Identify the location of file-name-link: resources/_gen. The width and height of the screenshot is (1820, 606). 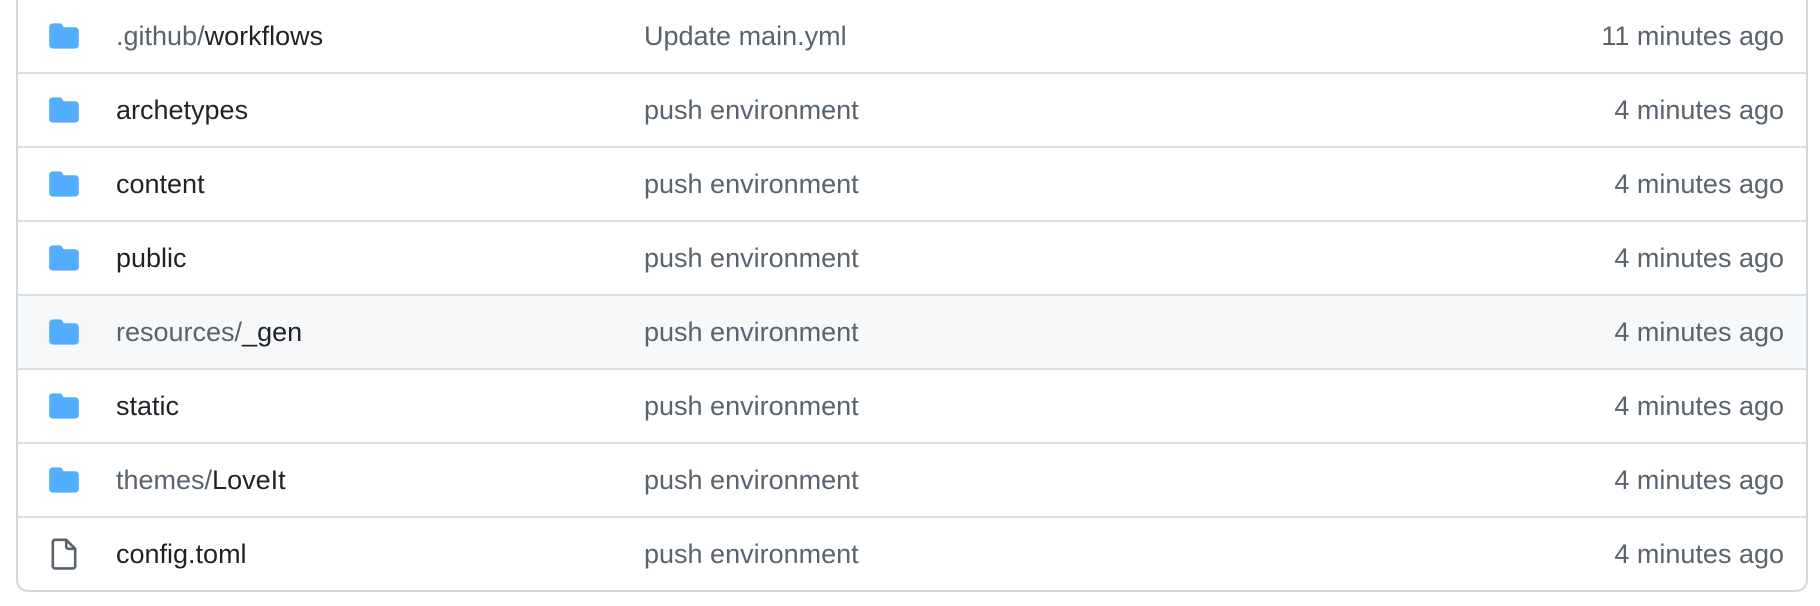
(209, 332).